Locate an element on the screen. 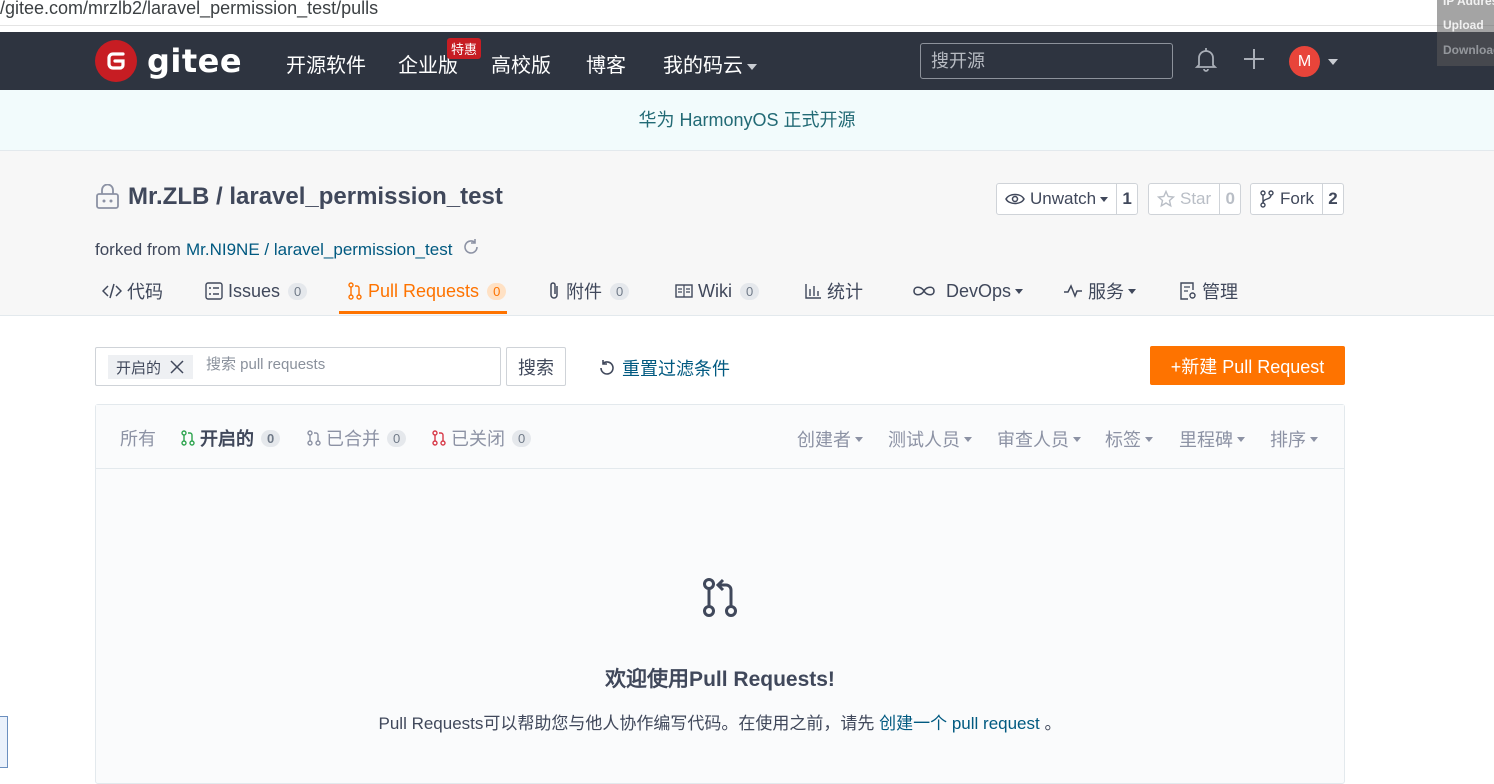 The image size is (1494, 784). nav-my-gitee: 我的码云 is located at coordinates (710, 63).